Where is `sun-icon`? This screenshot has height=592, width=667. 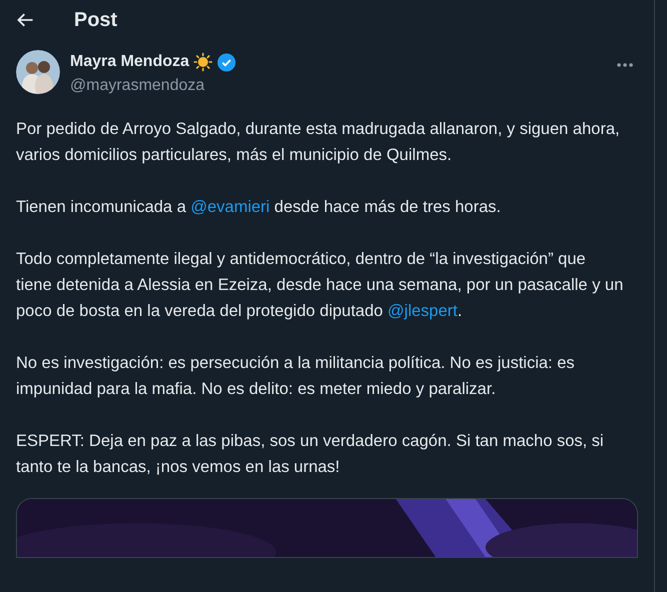 sun-icon is located at coordinates (203, 62).